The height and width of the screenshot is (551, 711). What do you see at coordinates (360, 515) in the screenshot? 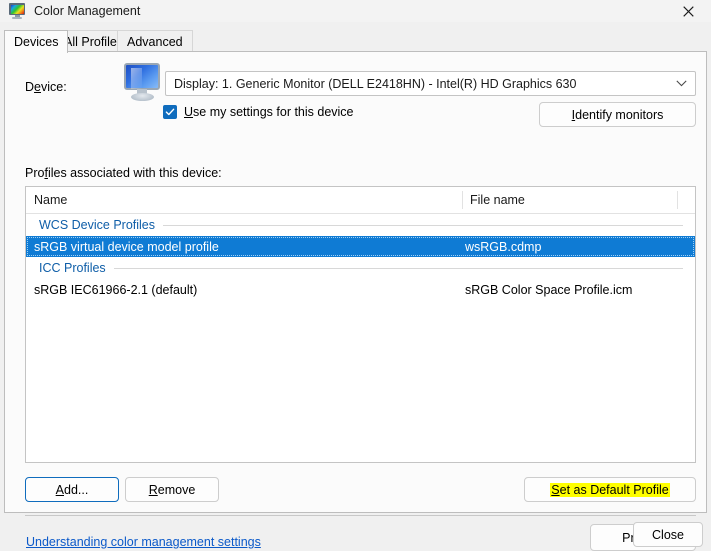
I see `footer-divider` at bounding box center [360, 515].